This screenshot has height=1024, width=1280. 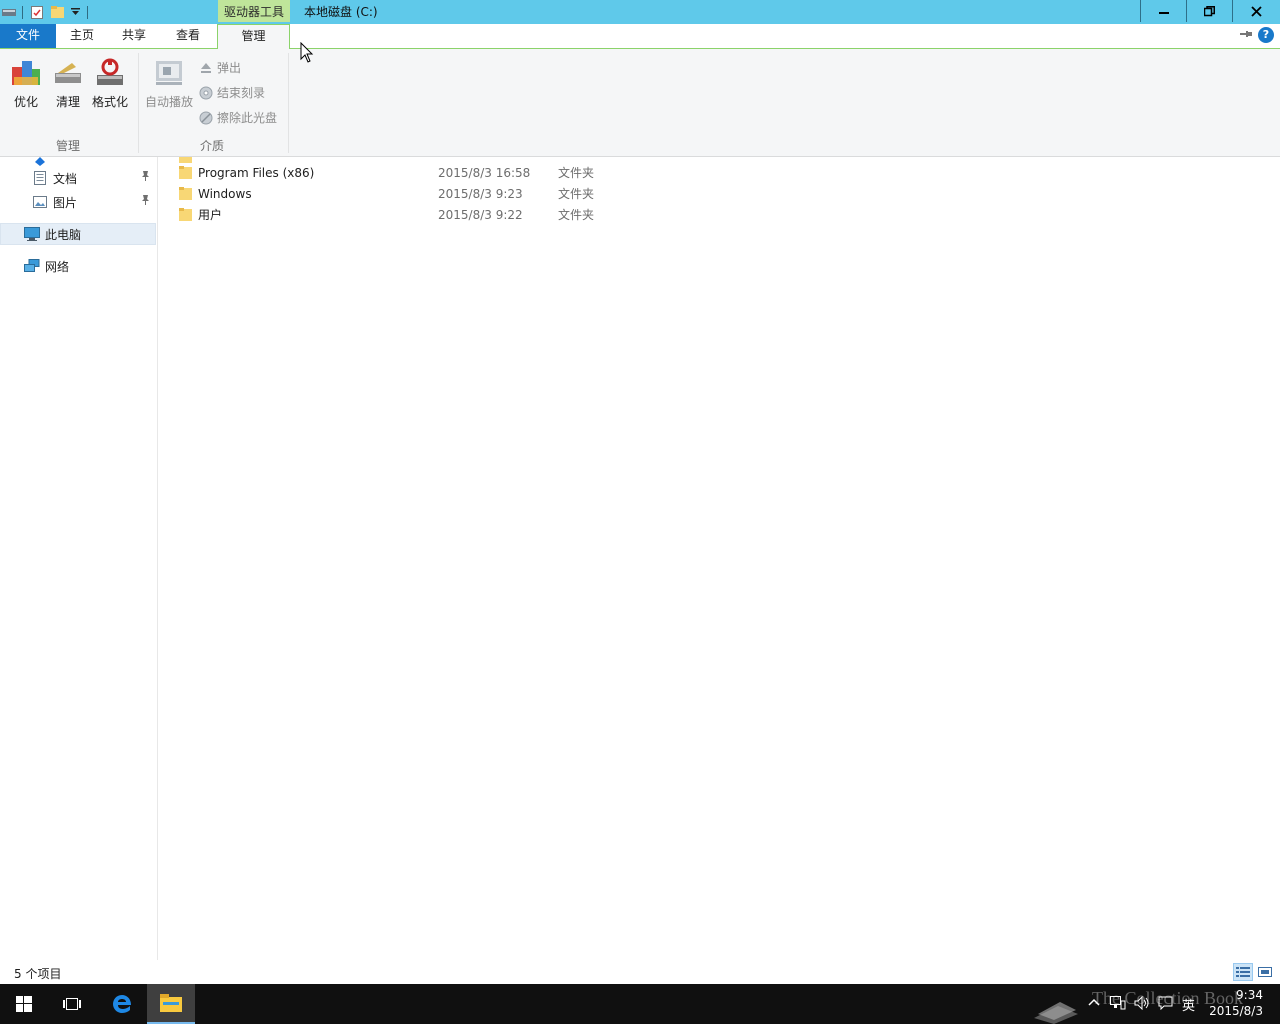 I want to click on start-button, so click(x=24, y=1004).